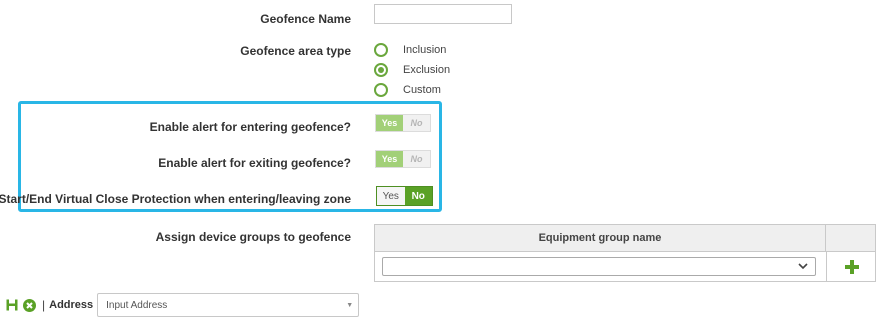  I want to click on radio-exclusion, so click(381, 70).